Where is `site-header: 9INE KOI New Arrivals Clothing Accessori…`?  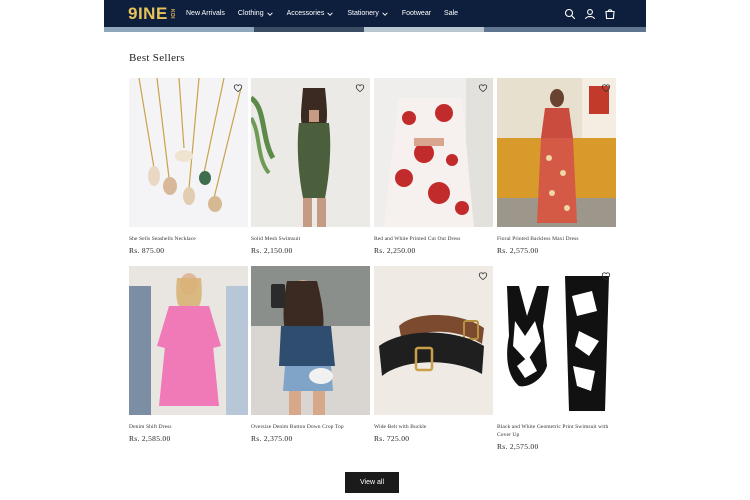
site-header: 9INE KOI New Arrivals Clothing Accessori… is located at coordinates (375, 13).